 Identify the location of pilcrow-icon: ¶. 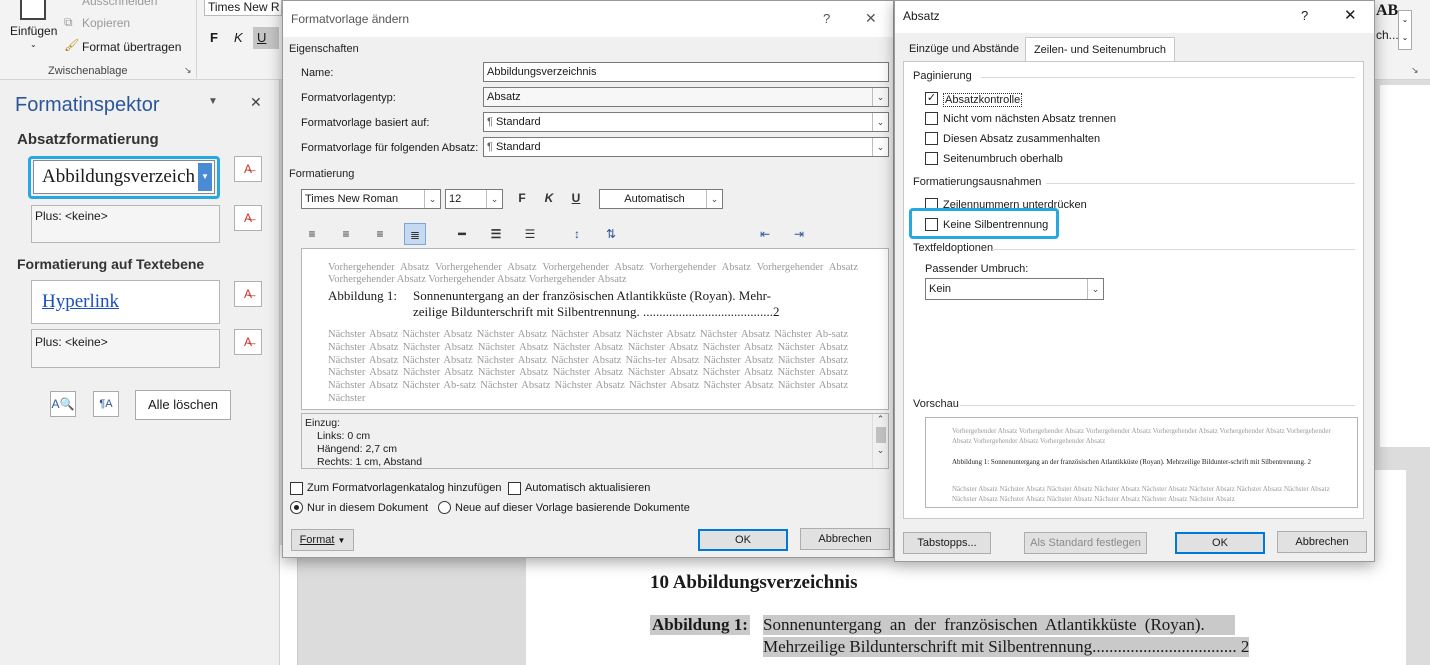
(491, 122).